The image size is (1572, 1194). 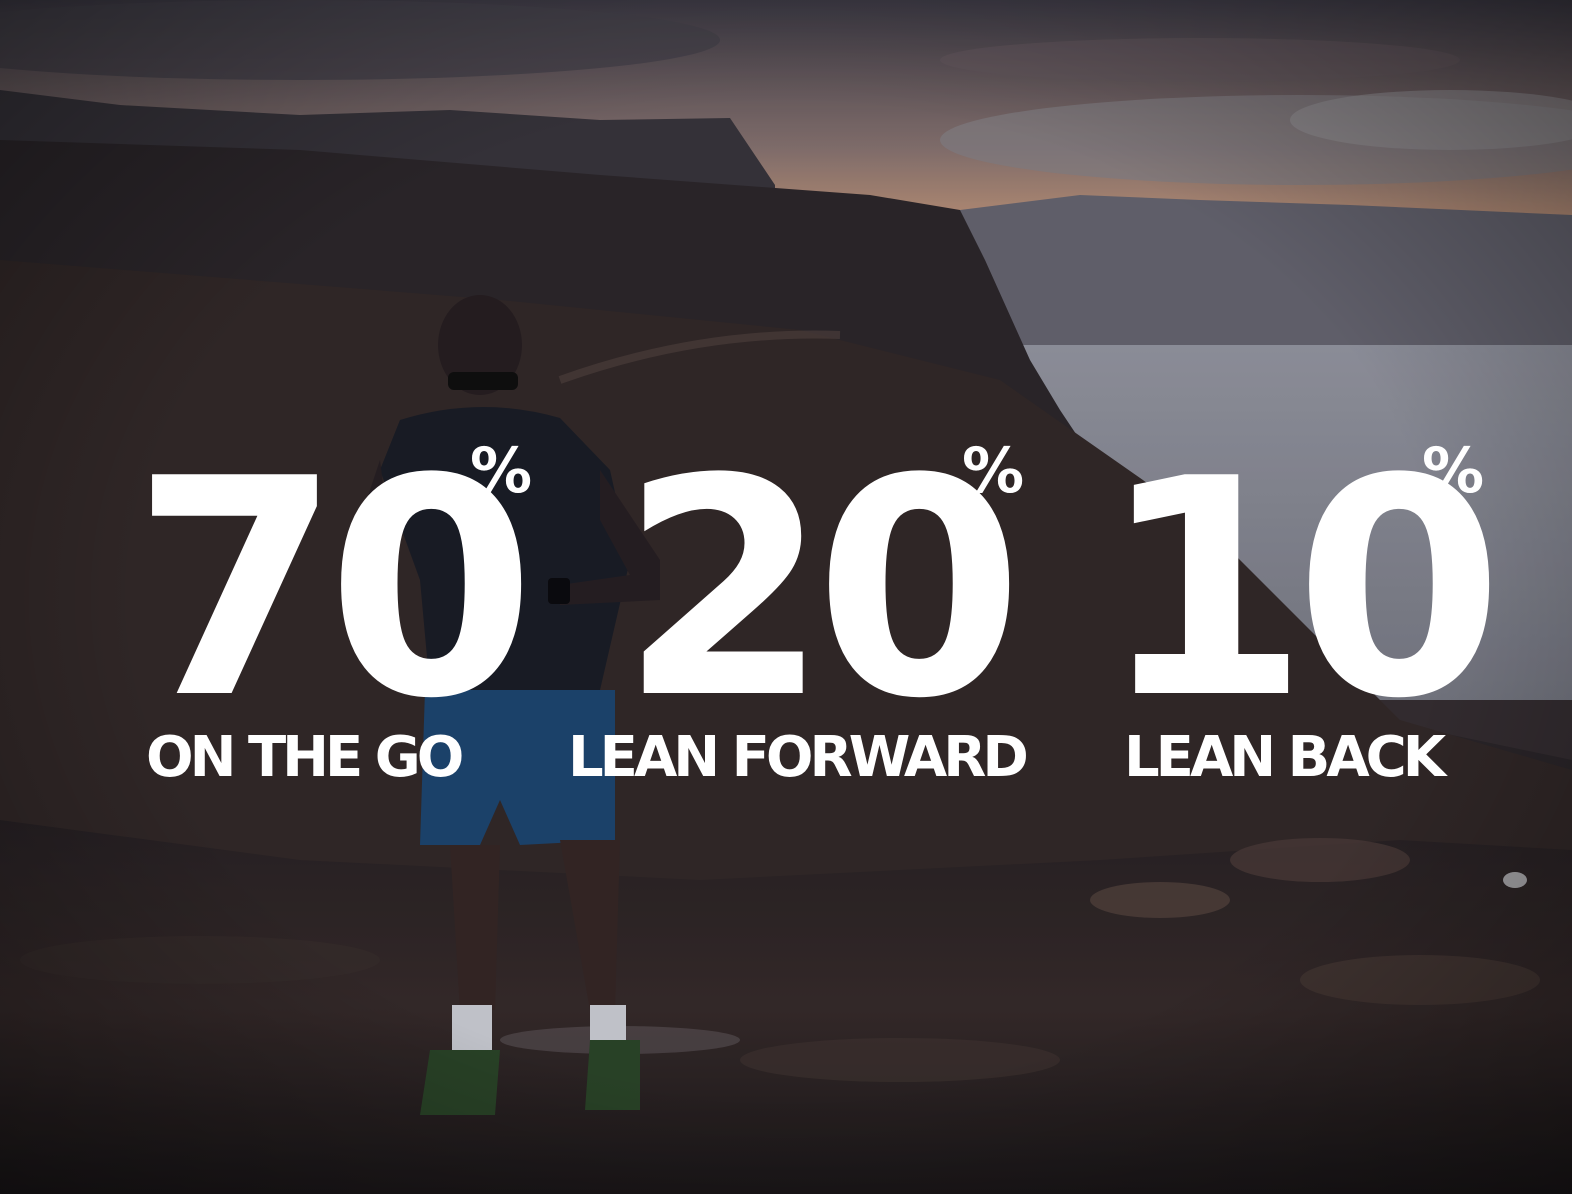 I want to click on stat-value: 70, so click(x=334, y=589).